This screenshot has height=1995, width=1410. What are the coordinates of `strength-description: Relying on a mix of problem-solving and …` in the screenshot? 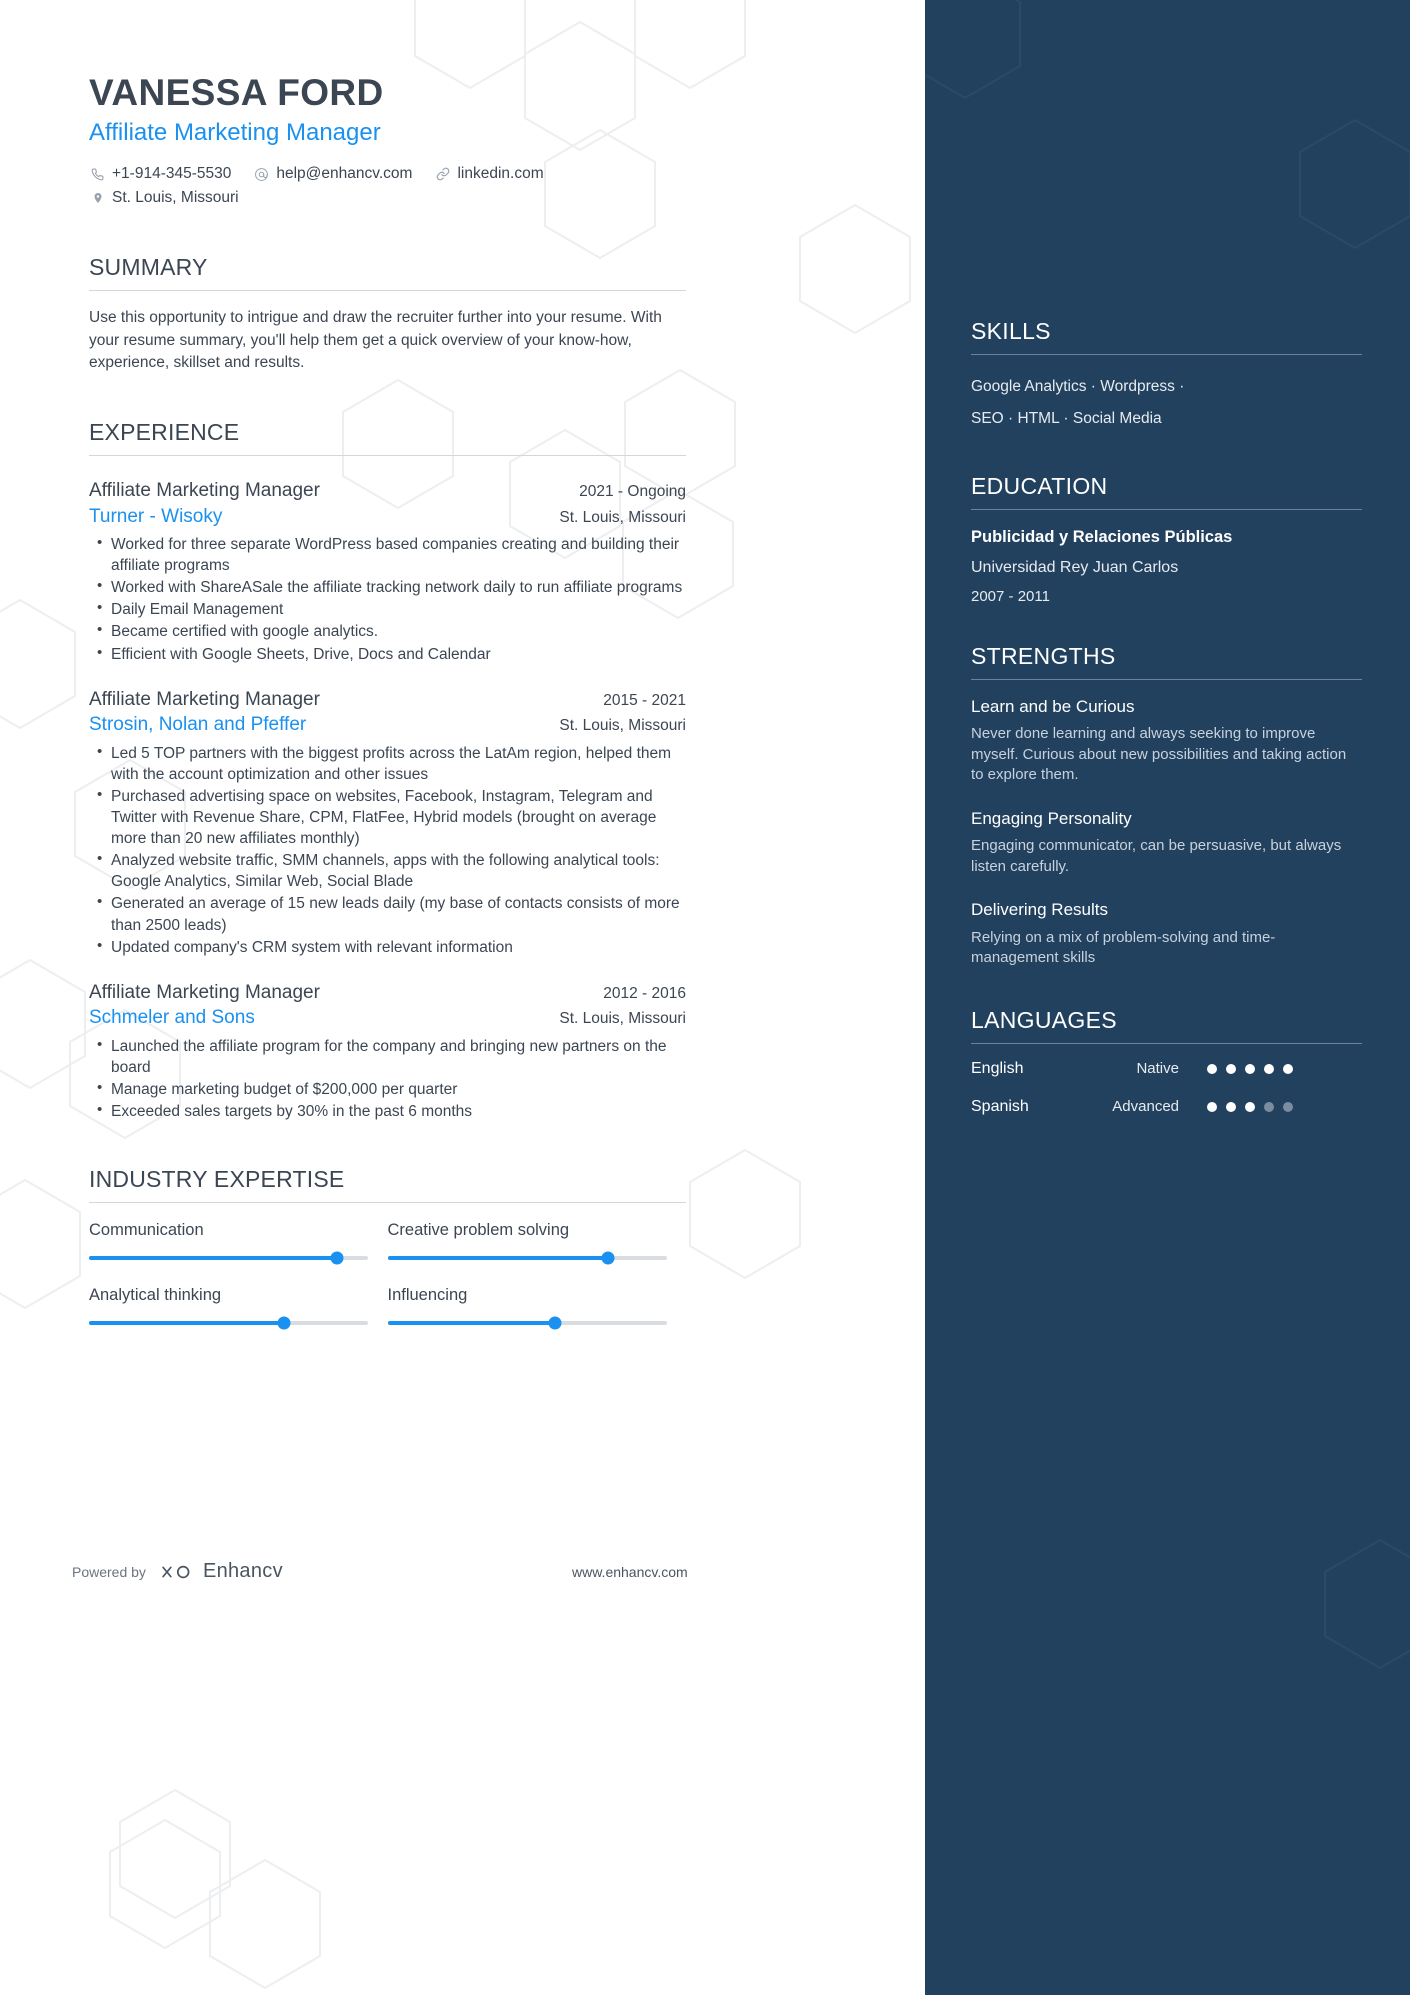 It's located at (1123, 947).